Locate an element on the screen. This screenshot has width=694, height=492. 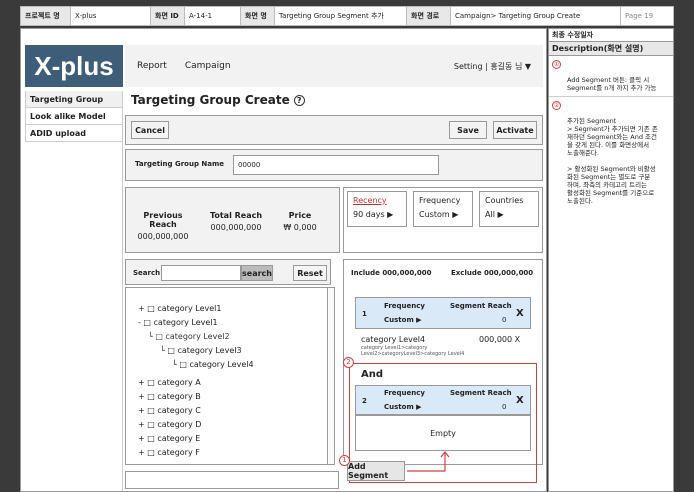
tree-scrollbar is located at coordinates (331, 376).